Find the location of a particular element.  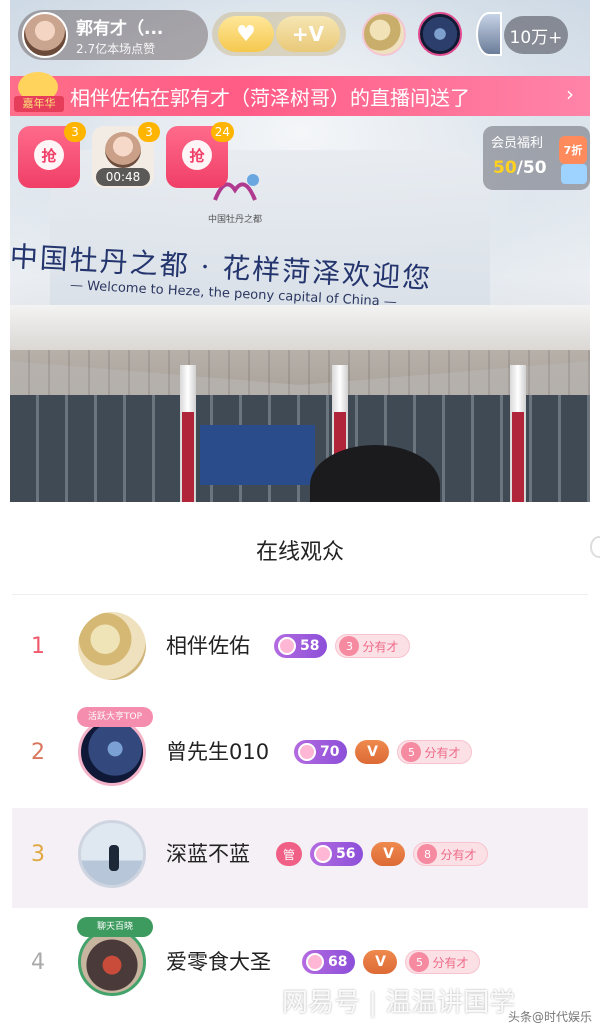

user-tags: 管 56 V 8 分有才 is located at coordinates (382, 855).